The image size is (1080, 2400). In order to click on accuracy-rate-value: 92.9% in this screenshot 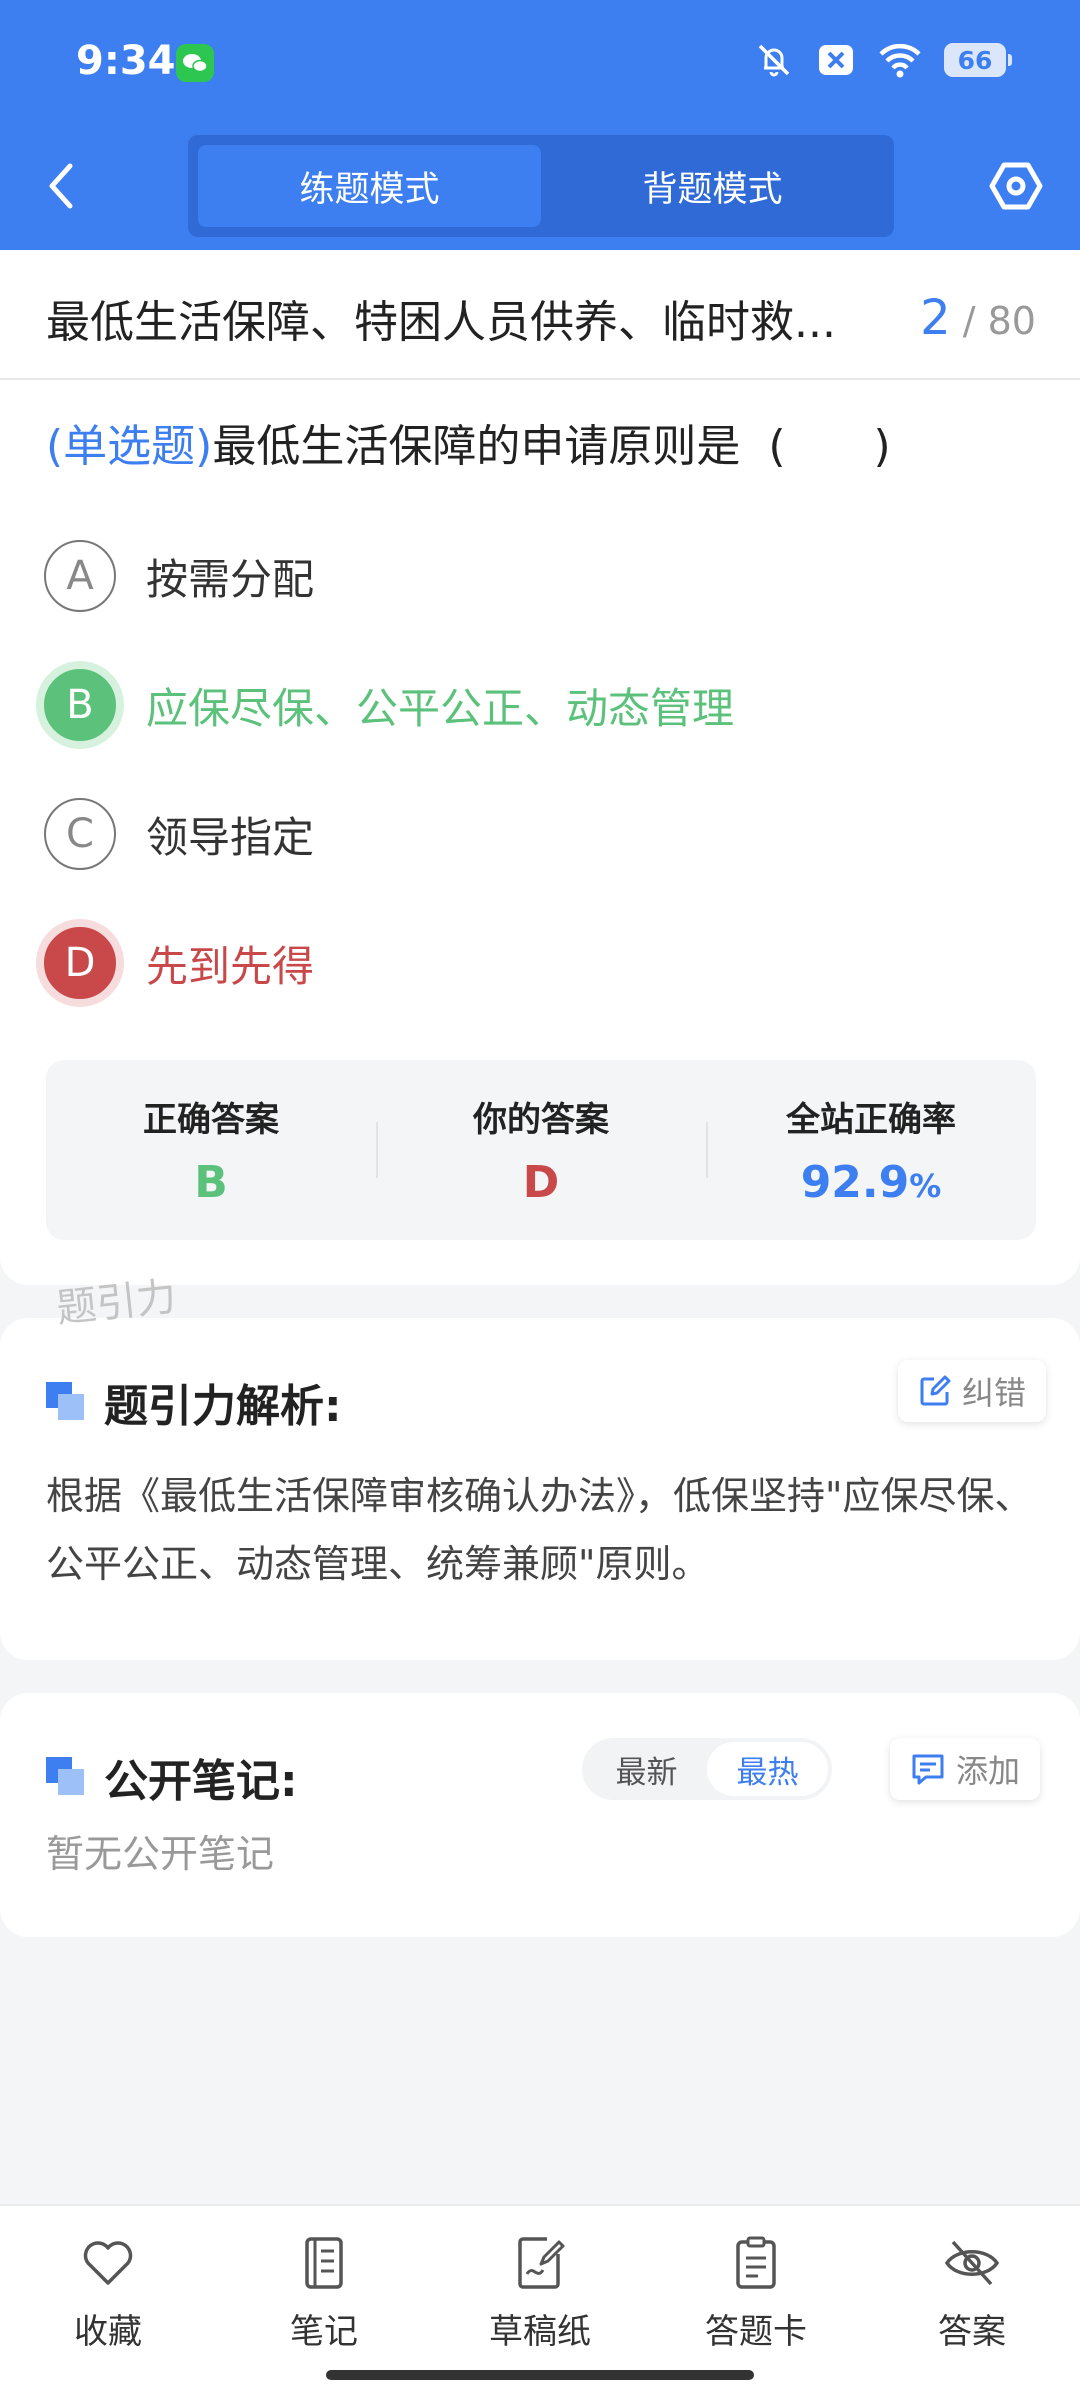, I will do `click(871, 1182)`.